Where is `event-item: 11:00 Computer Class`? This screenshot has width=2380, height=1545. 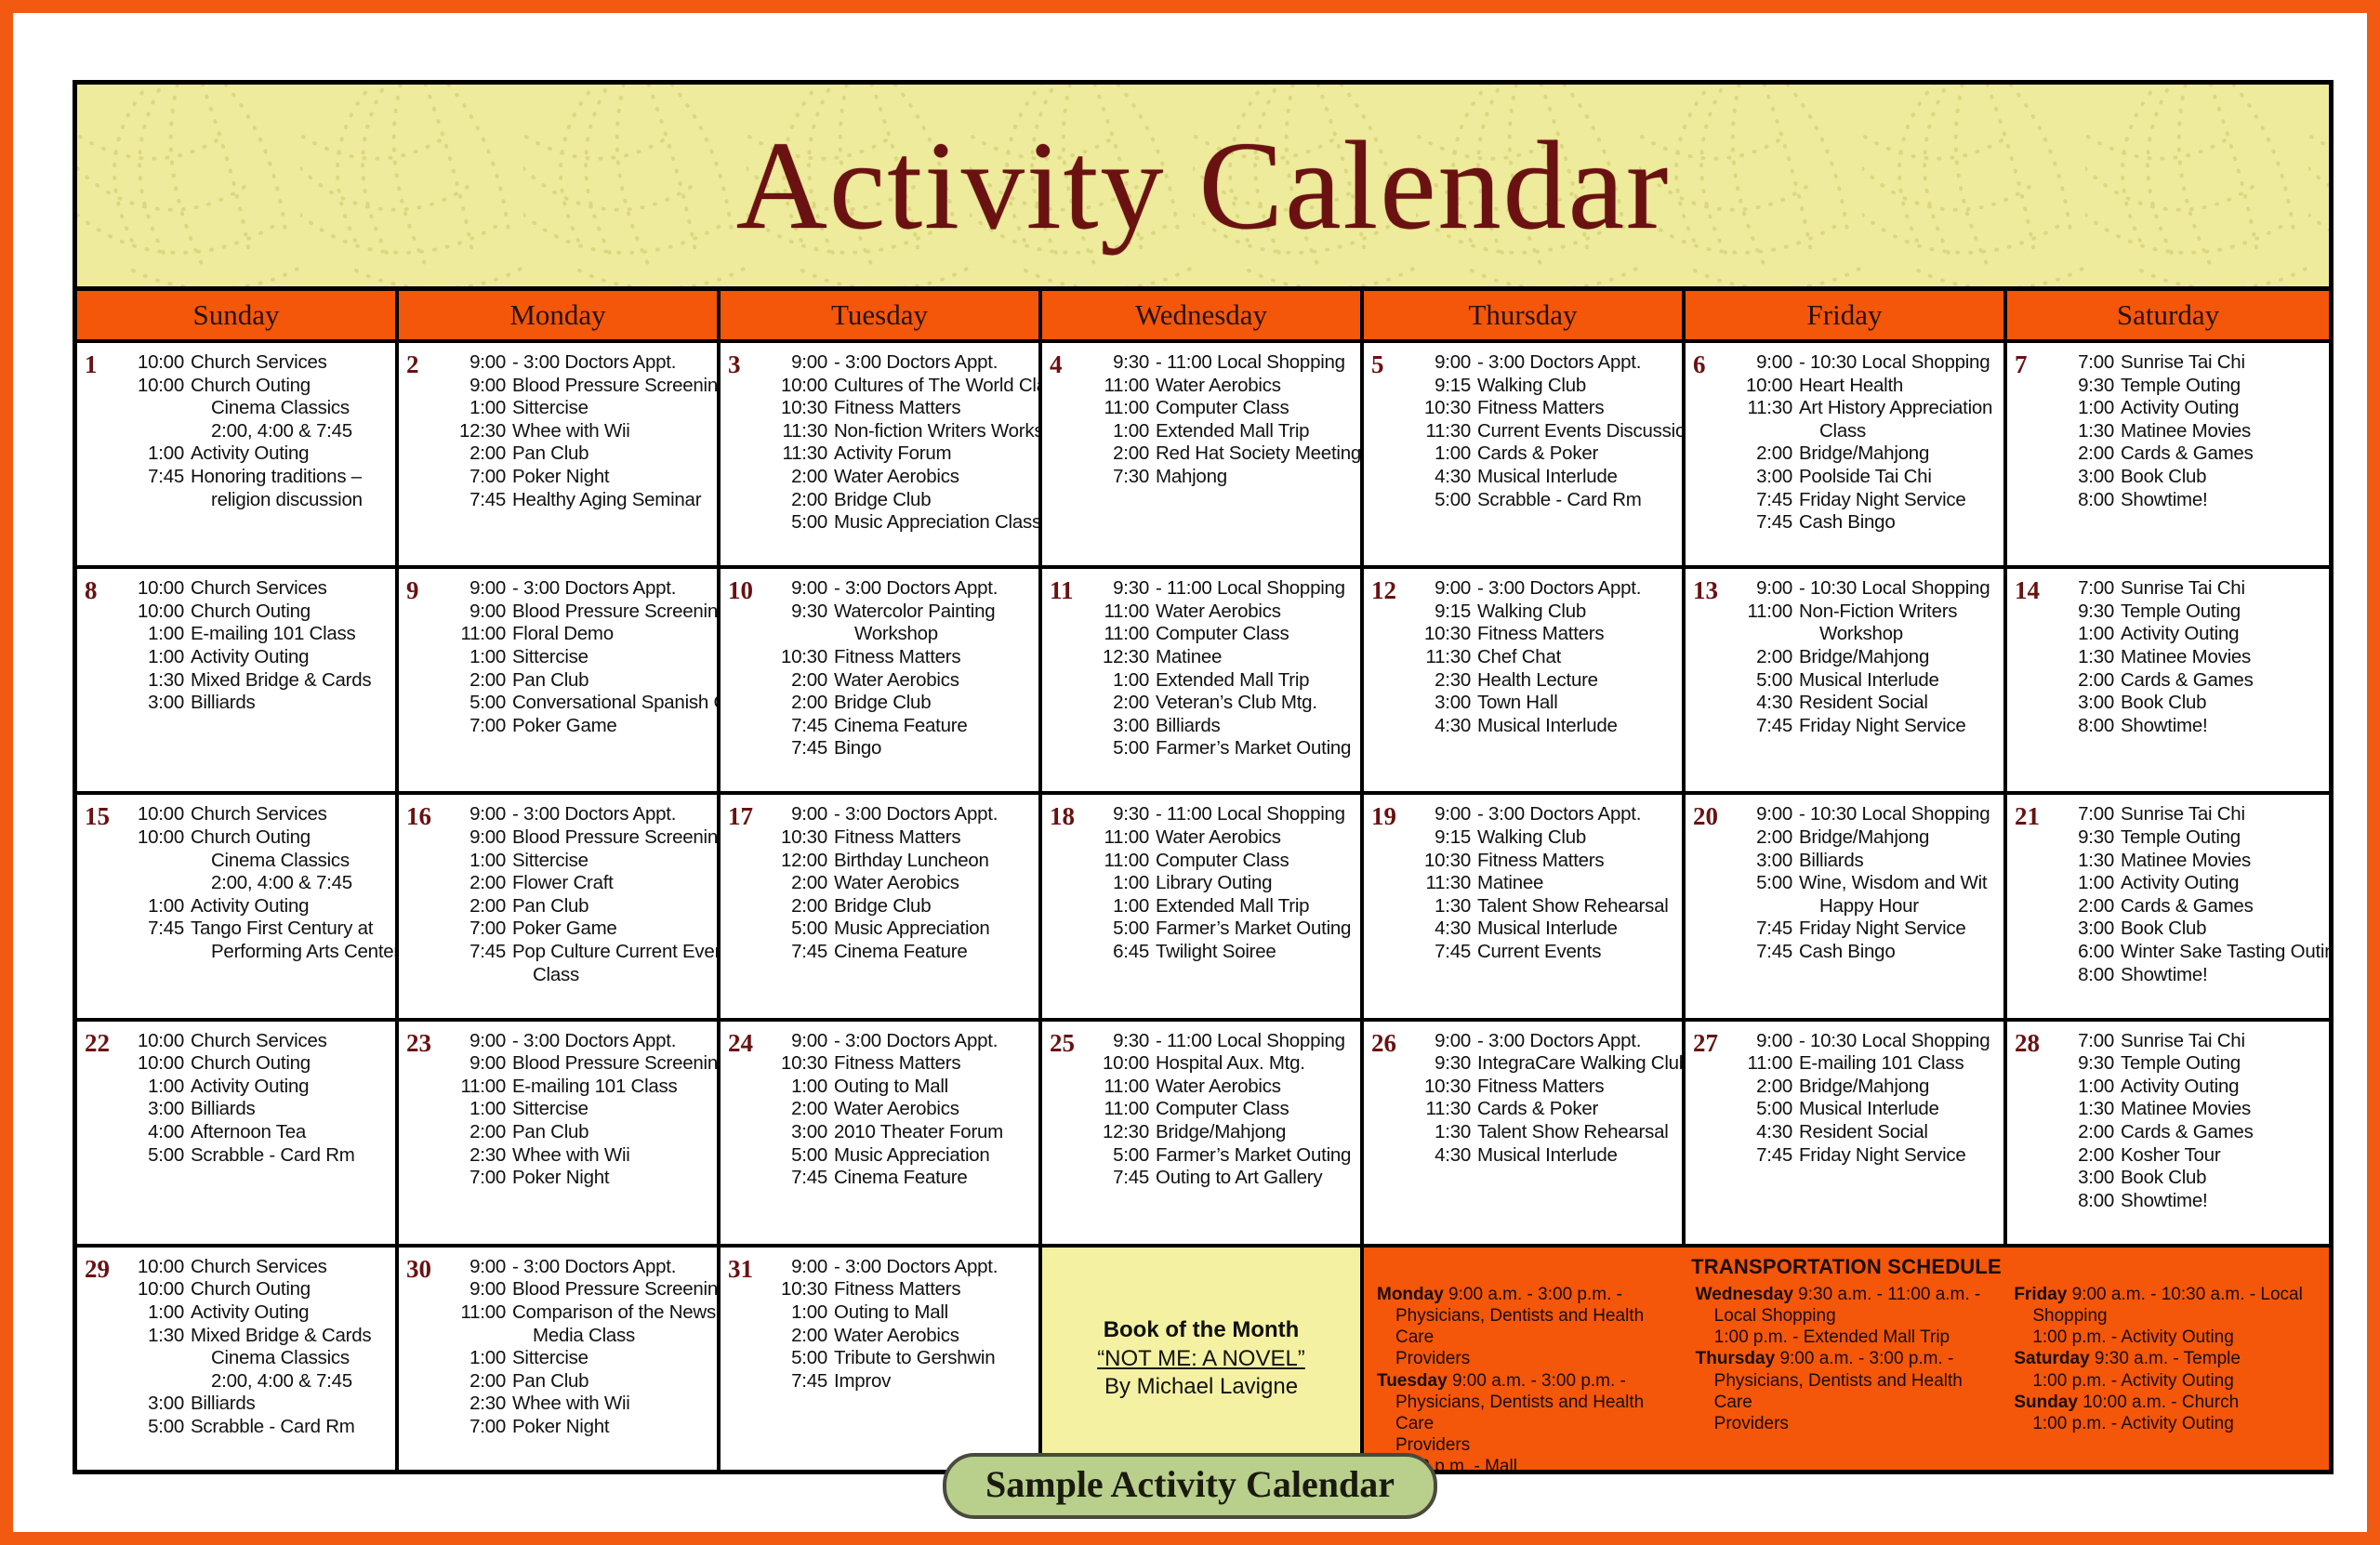 event-item: 11:00 Computer Class is located at coordinates (1220, 1109).